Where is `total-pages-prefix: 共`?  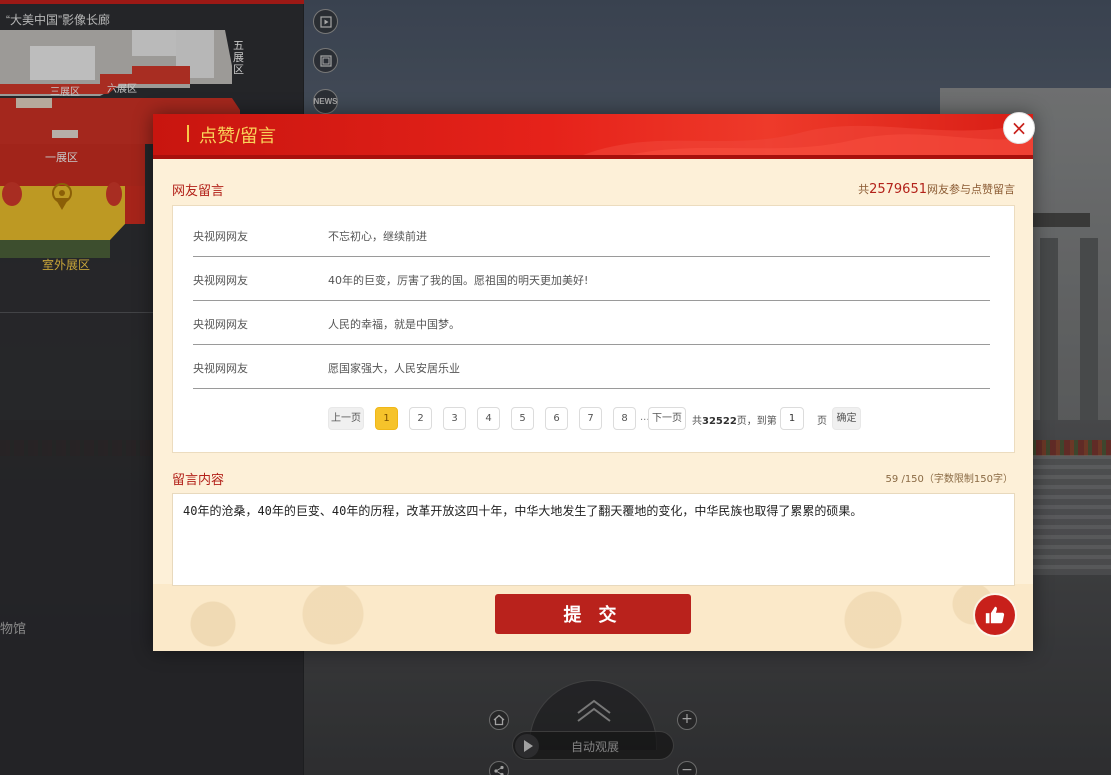
total-pages-prefix: 共 is located at coordinates (697, 421).